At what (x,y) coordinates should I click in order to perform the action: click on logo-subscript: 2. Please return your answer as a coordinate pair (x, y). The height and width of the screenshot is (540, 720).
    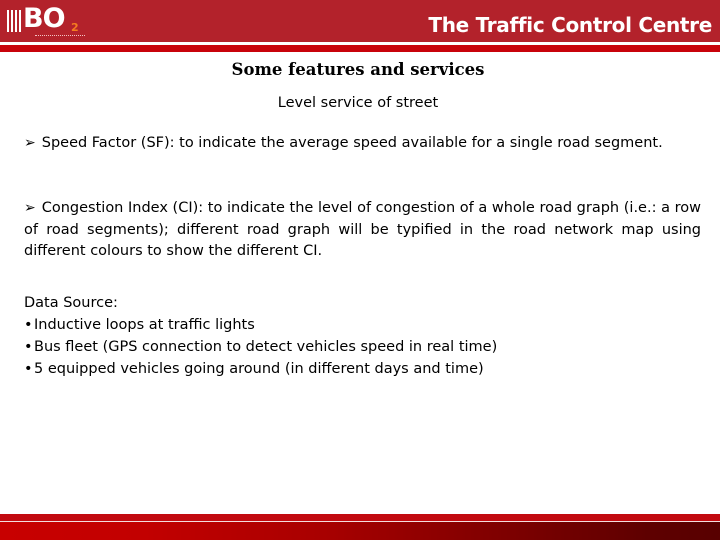
    Looking at the image, I should click on (75, 27).